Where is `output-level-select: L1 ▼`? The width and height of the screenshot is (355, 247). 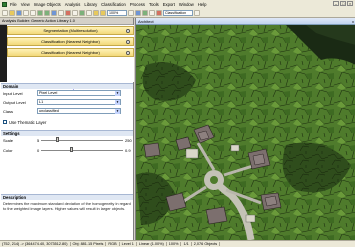
output-level-select: L1 ▼ is located at coordinates (79, 102).